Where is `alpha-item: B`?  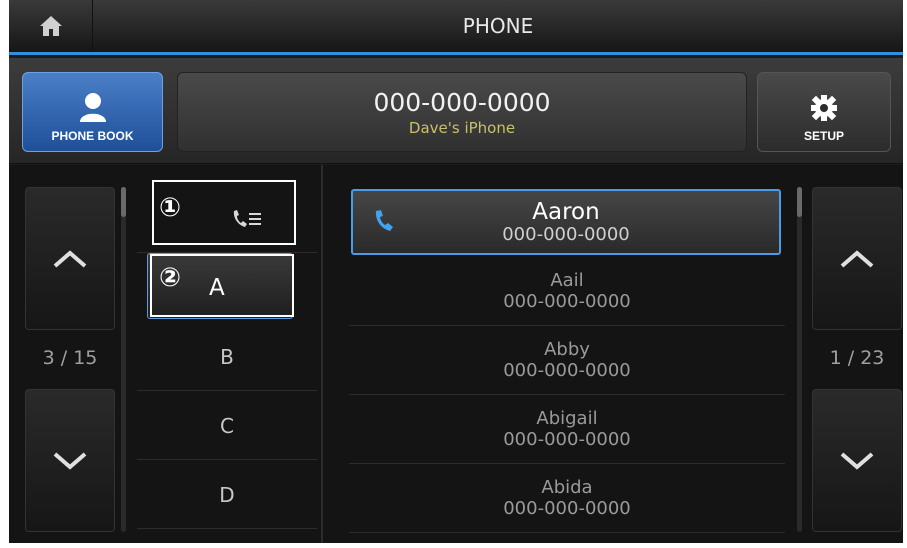
alpha-item: B is located at coordinates (227, 357).